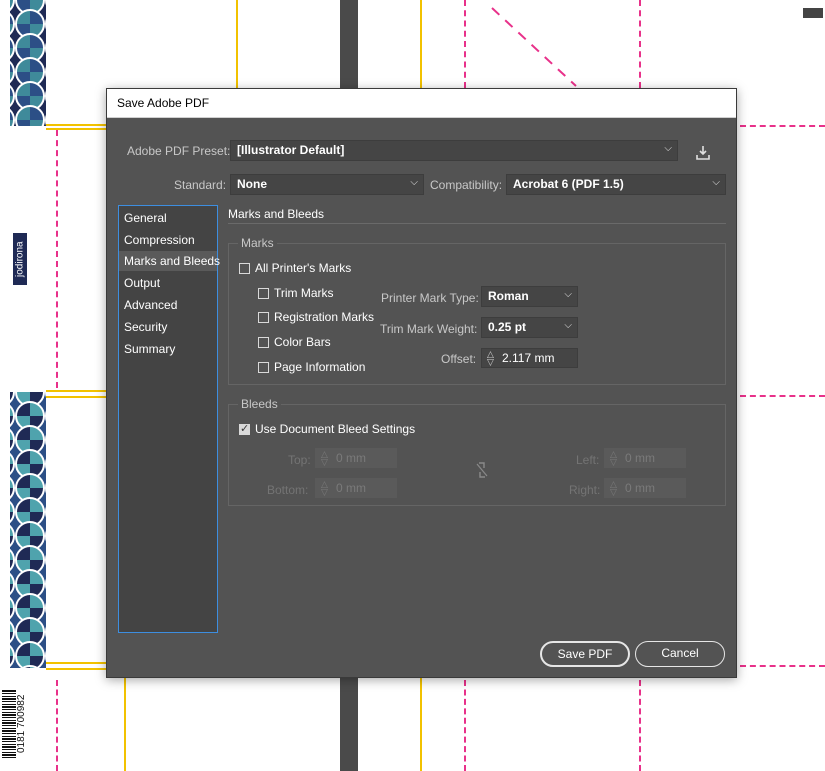  I want to click on printer-mark-type-label: Printer Mark Type:, so click(430, 298).